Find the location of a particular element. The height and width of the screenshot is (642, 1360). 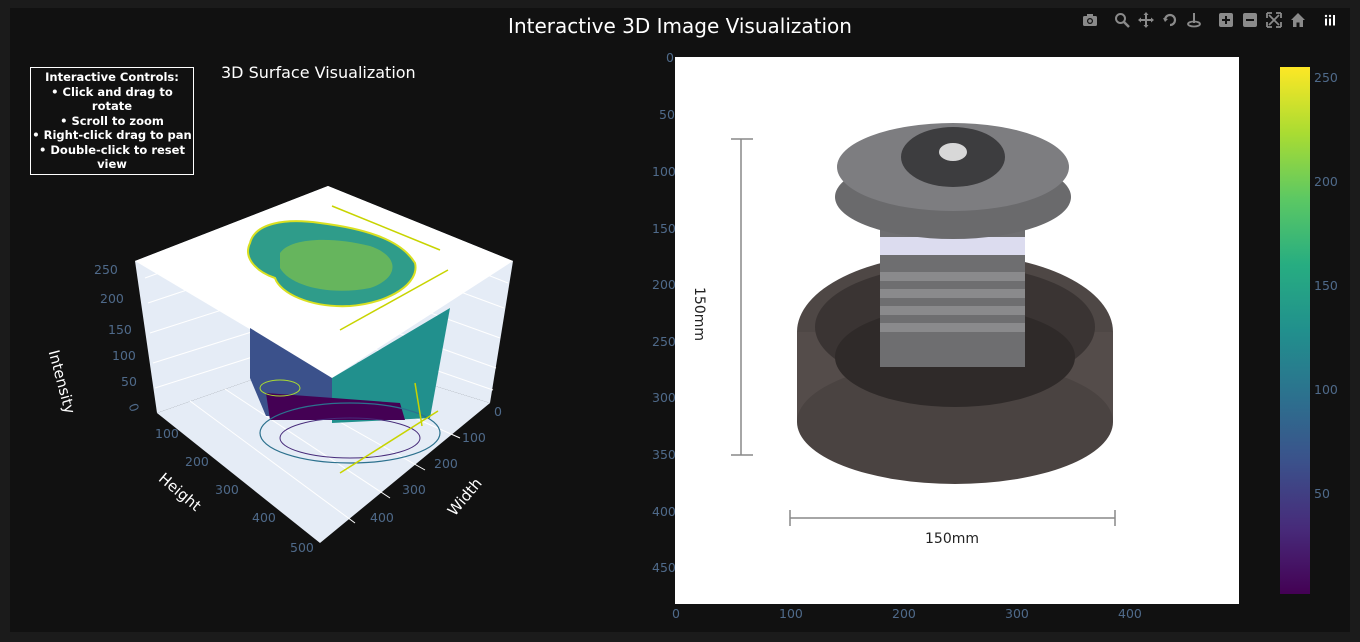

image-x-tick: 400 is located at coordinates (1130, 613).